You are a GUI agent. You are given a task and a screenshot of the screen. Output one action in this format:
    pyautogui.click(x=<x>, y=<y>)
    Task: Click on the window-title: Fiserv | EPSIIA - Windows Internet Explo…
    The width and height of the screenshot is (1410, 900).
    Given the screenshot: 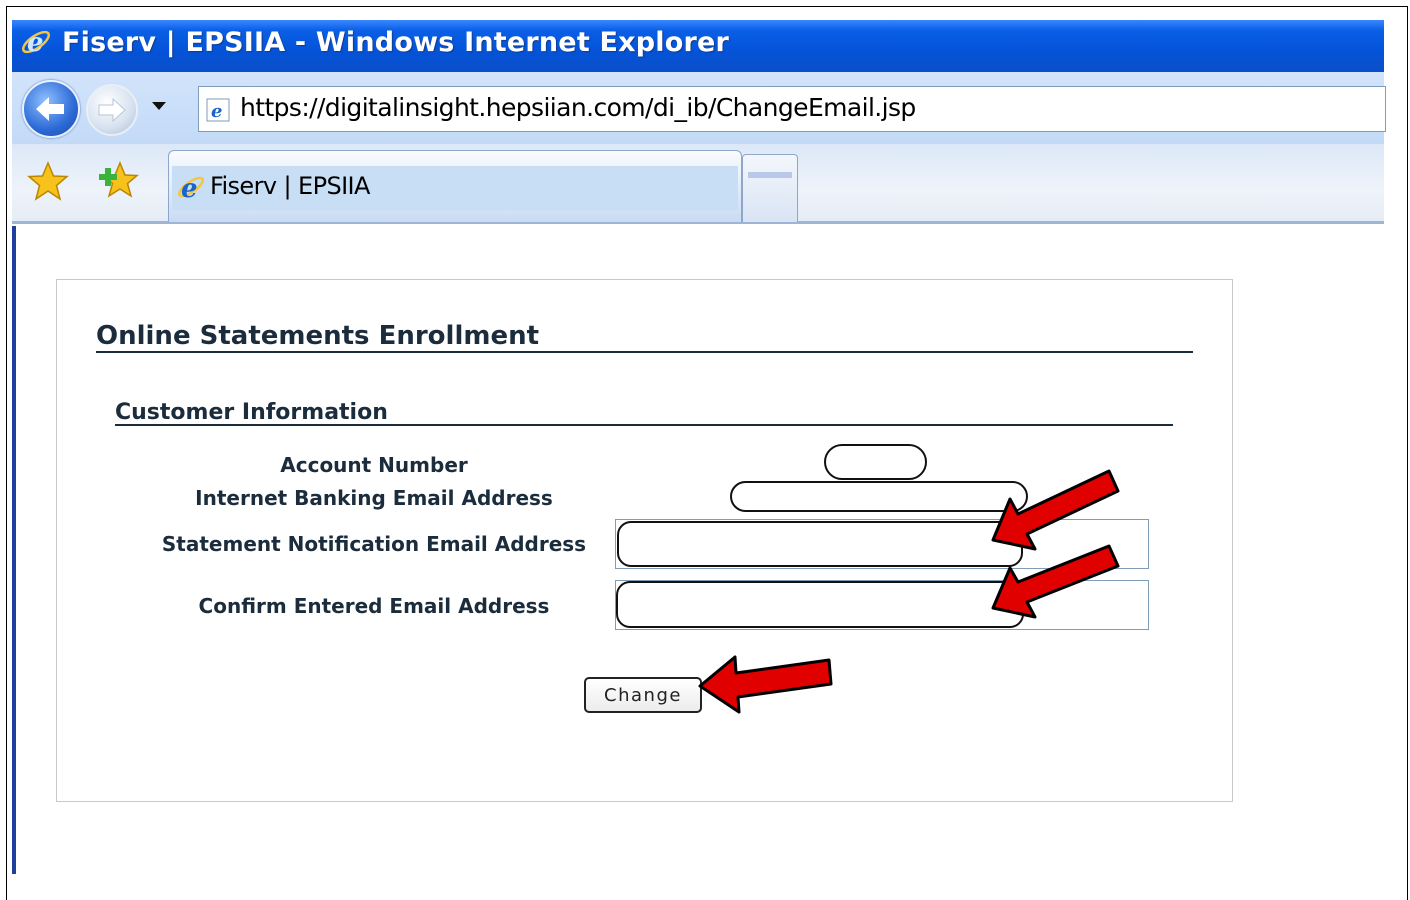 What is the action you would take?
    pyautogui.click(x=396, y=42)
    